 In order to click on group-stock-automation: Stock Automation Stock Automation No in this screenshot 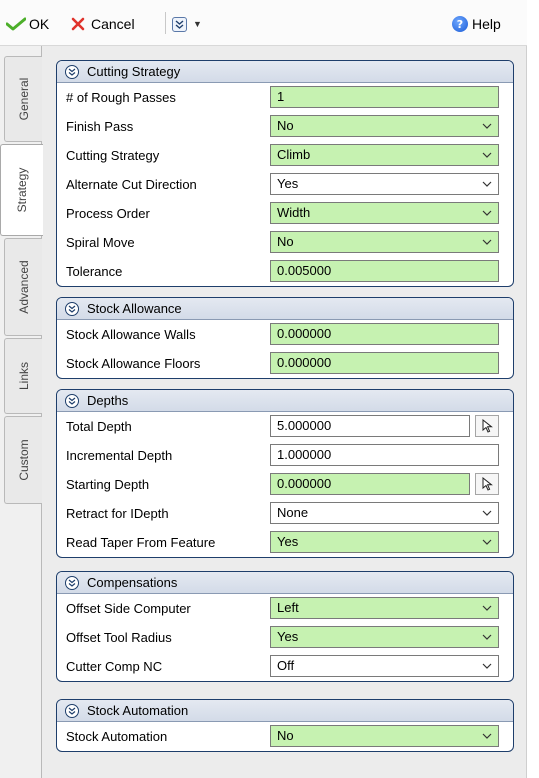, I will do `click(285, 725)`.